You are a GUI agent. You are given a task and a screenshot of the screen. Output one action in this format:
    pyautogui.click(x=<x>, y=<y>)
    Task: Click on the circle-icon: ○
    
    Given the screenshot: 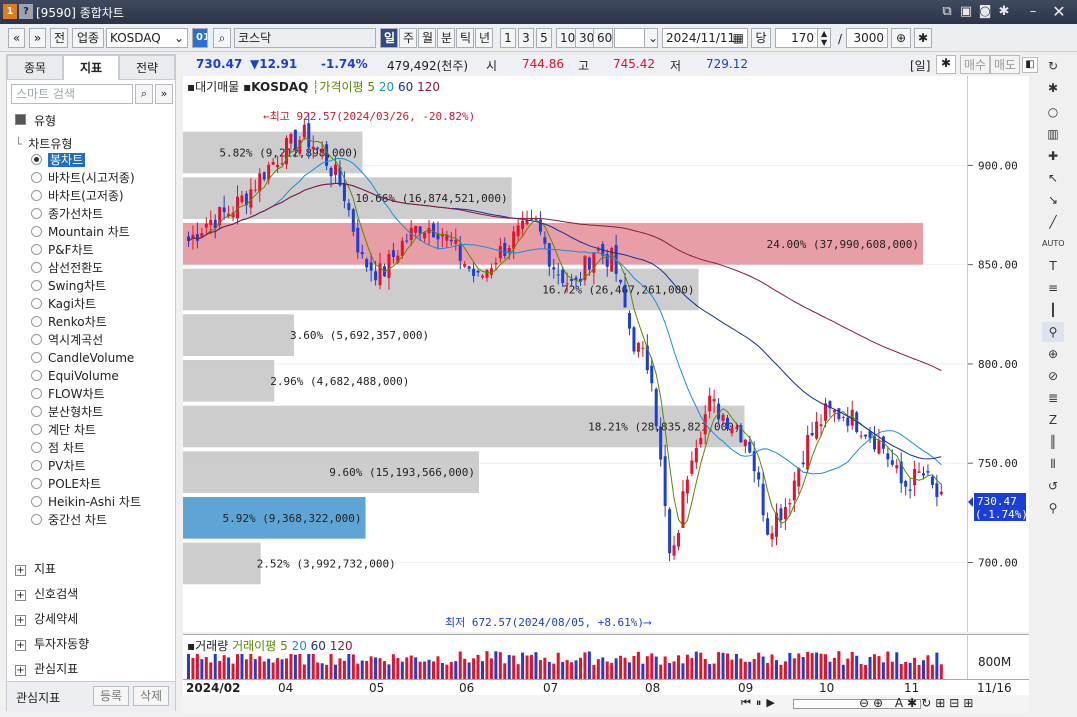 What is the action you would take?
    pyautogui.click(x=1053, y=112)
    